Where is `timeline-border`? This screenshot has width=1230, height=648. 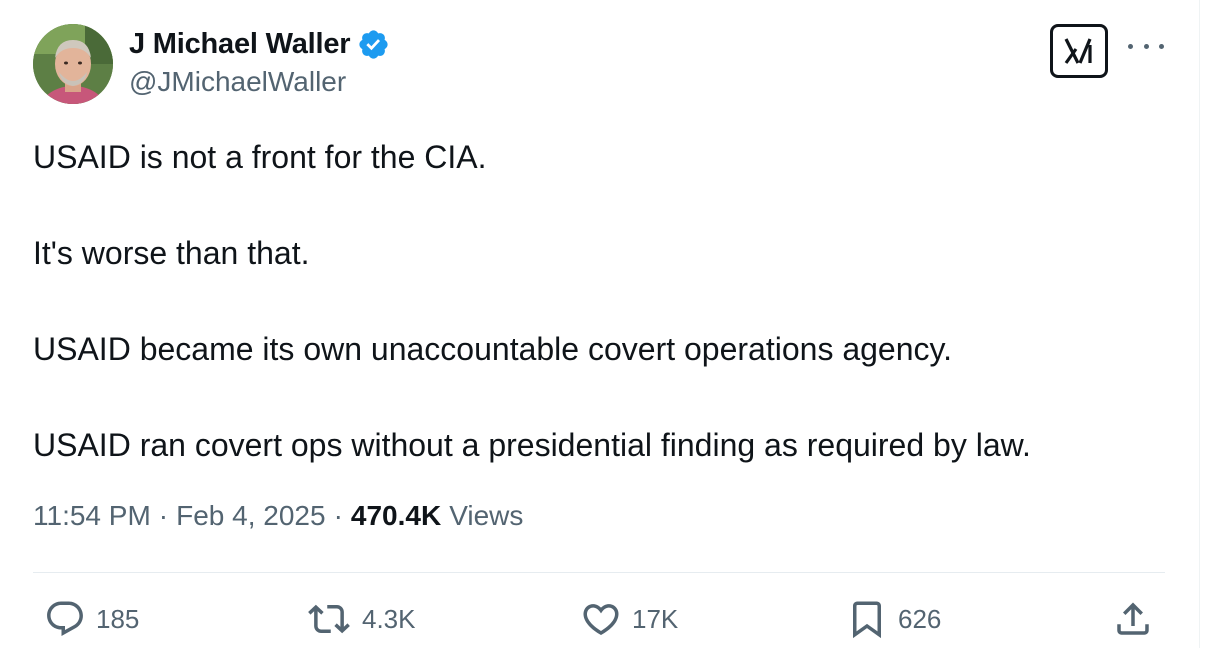
timeline-border is located at coordinates (1199, 324).